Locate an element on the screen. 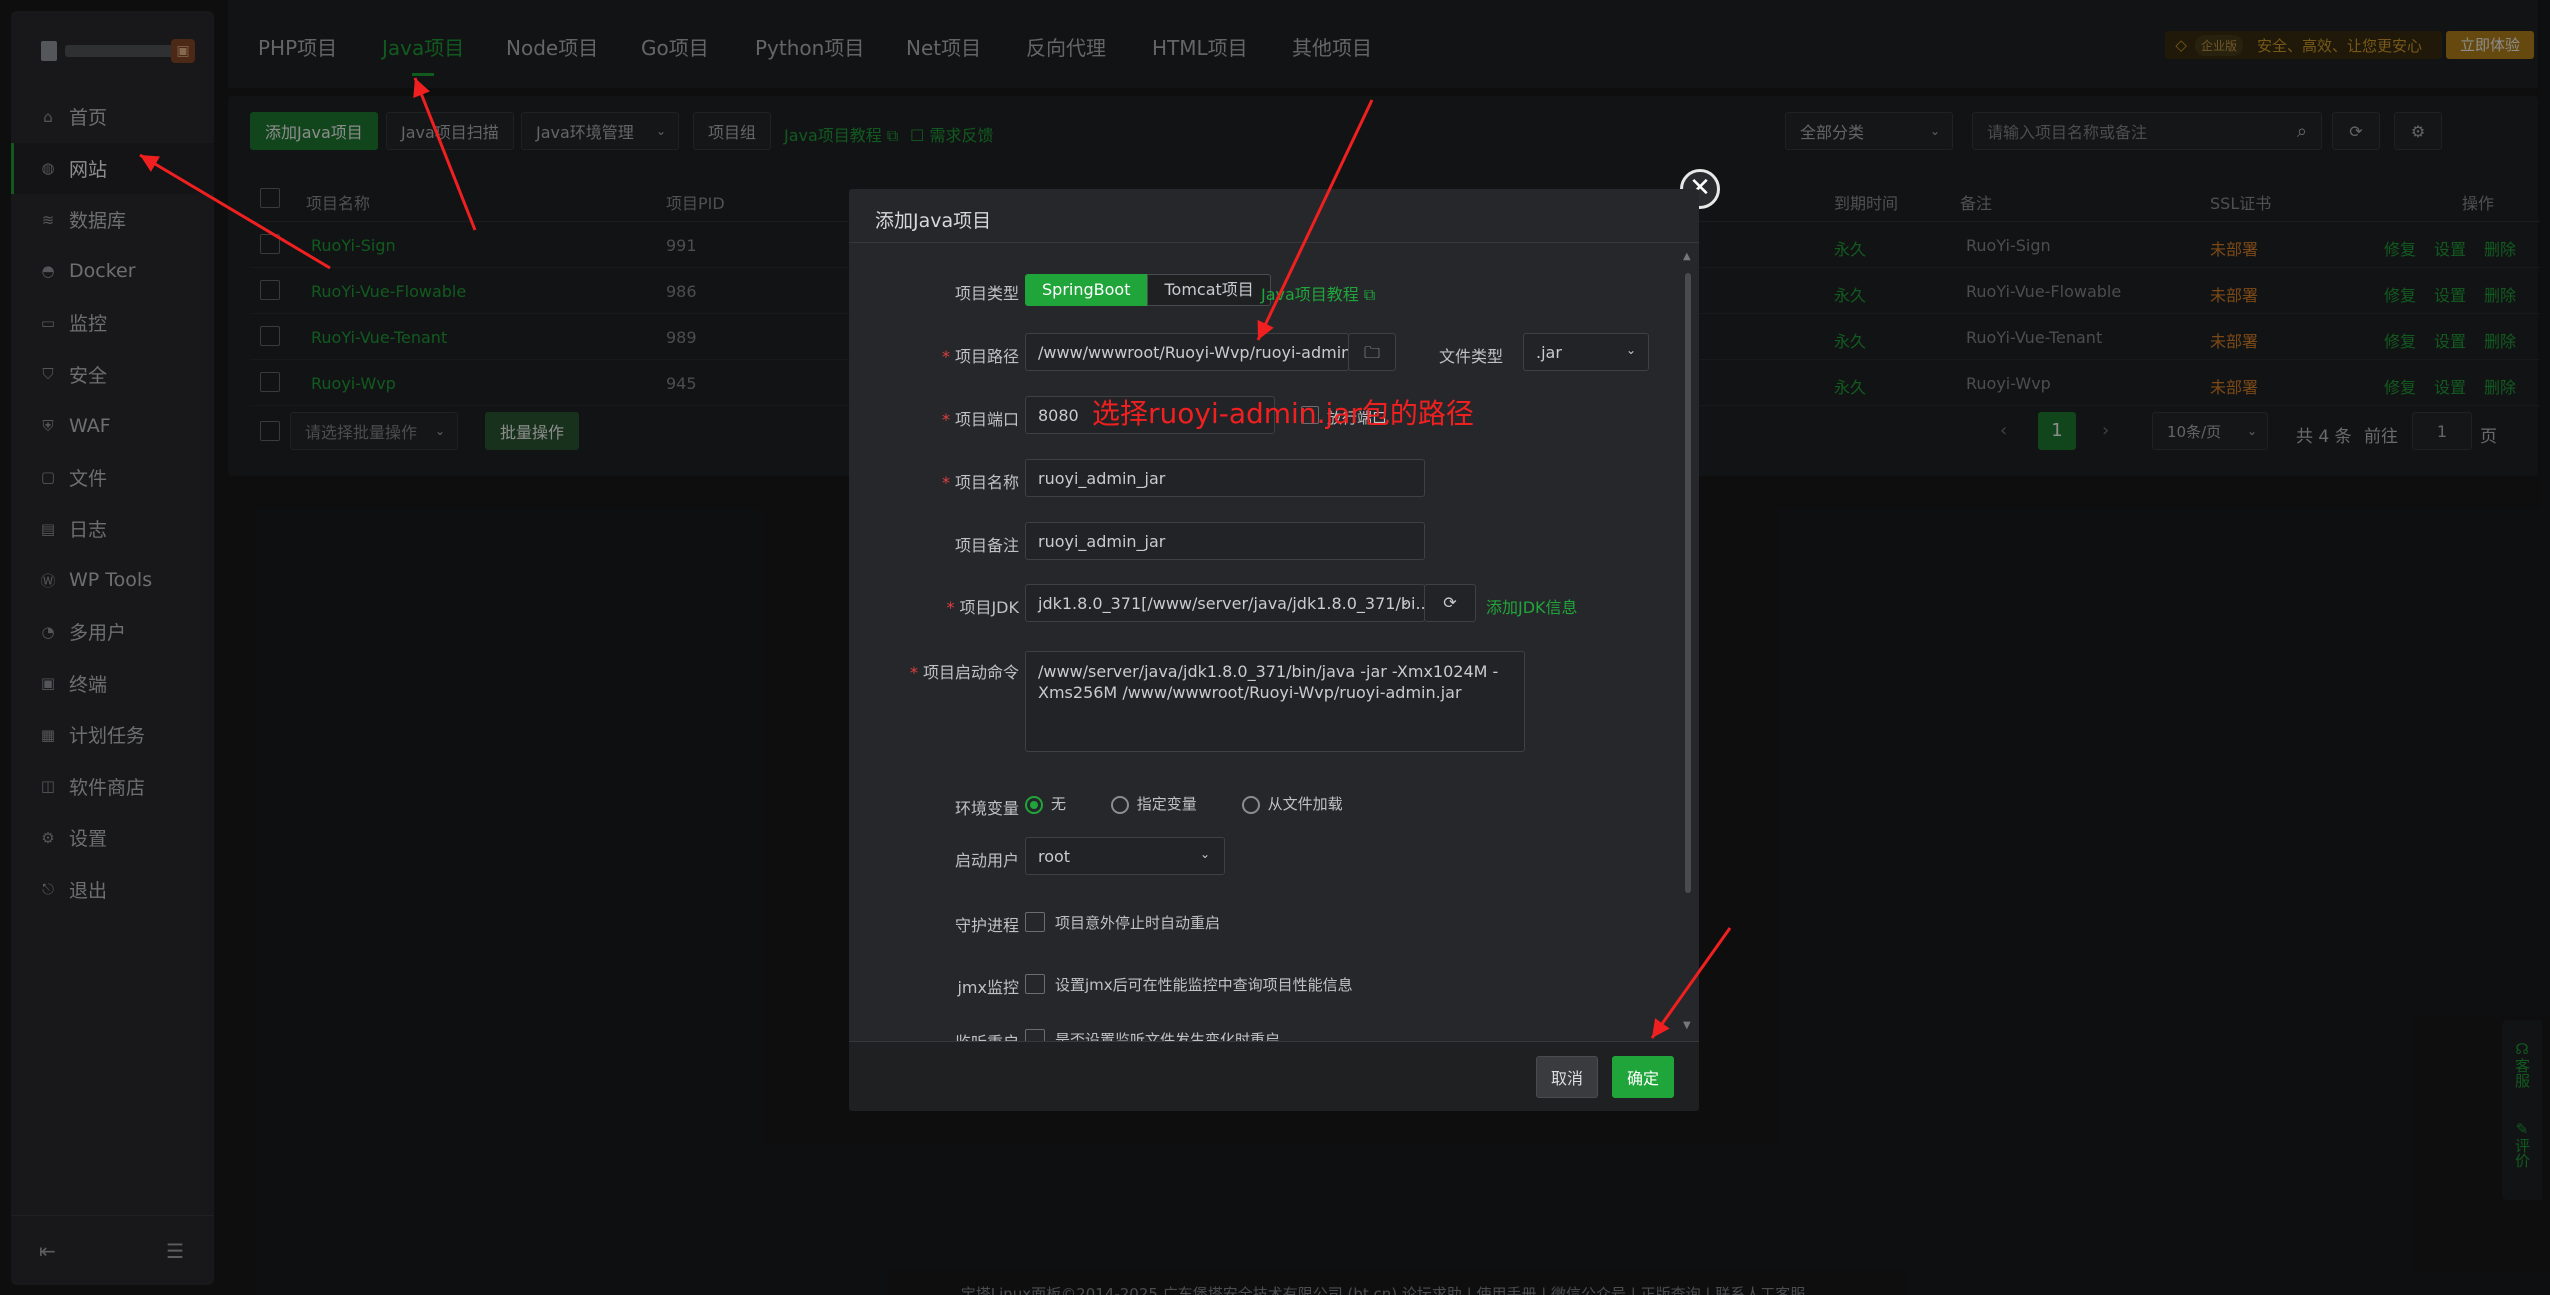  project-jdk-label: 项目JDK is located at coordinates (982, 606).